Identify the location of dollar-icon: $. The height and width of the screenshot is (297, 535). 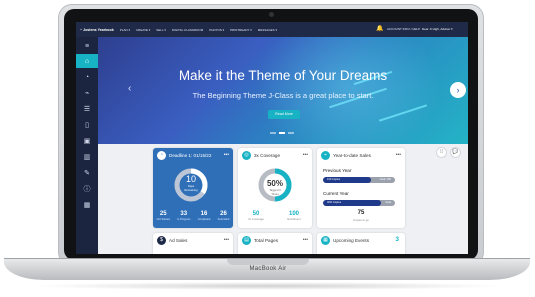
(161, 240).